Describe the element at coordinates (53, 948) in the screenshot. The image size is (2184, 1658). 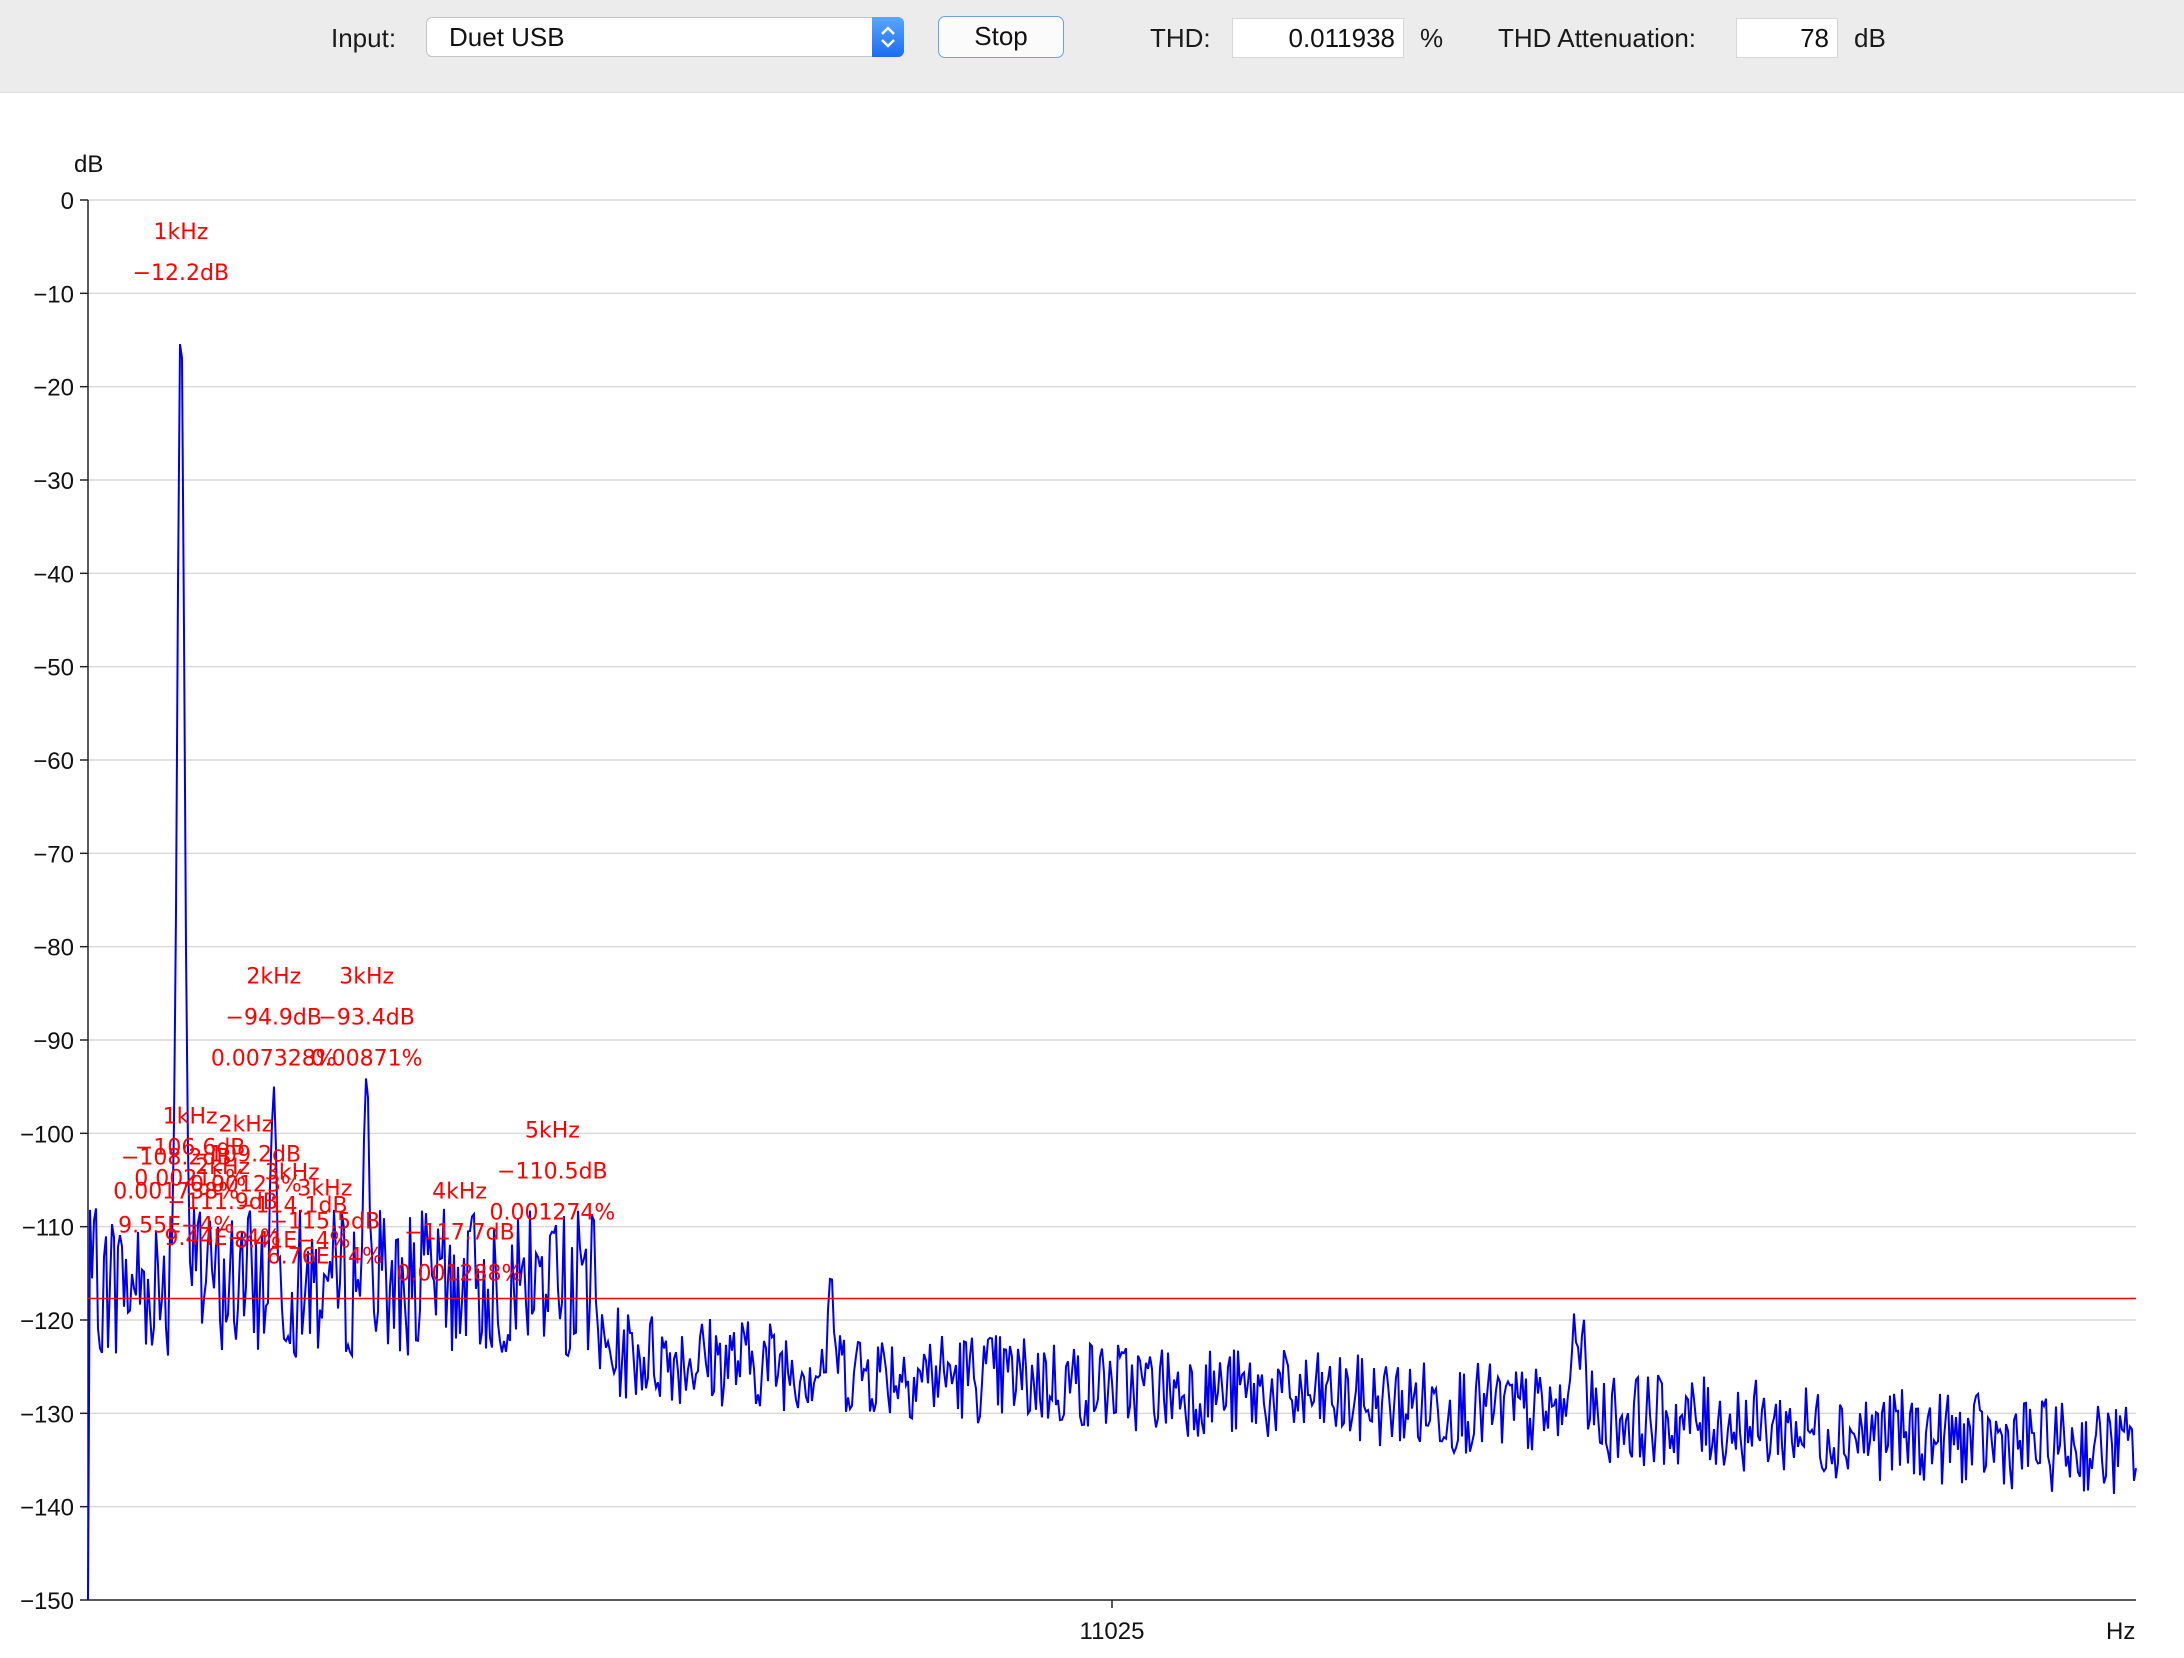
I see `y-tick-label: −80` at that location.